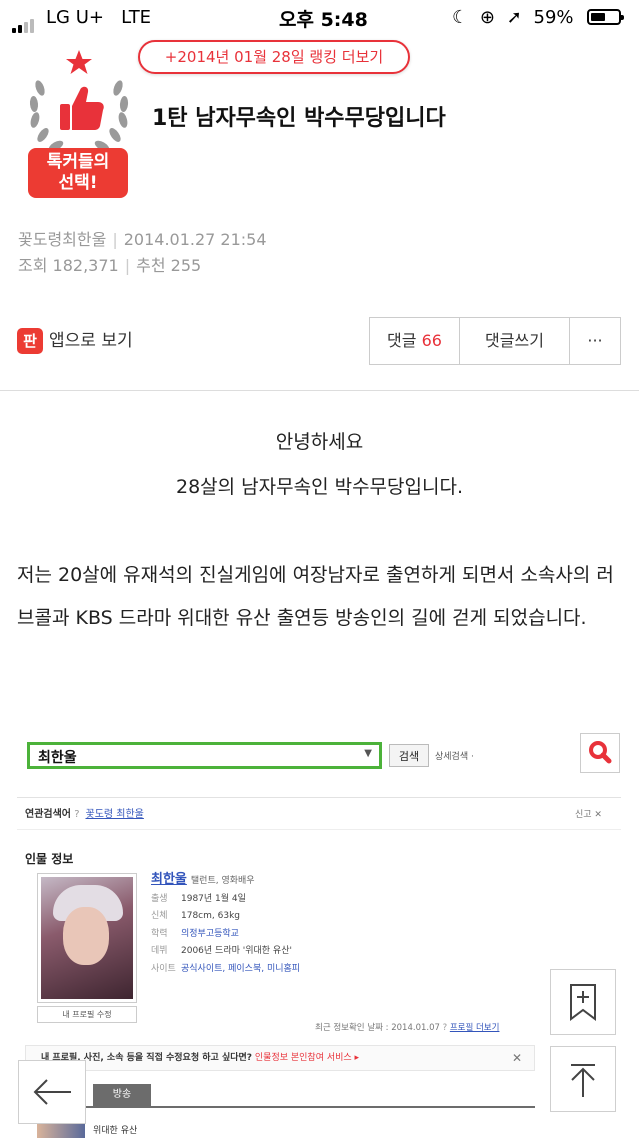  I want to click on scroll-top-button, so click(583, 1079).